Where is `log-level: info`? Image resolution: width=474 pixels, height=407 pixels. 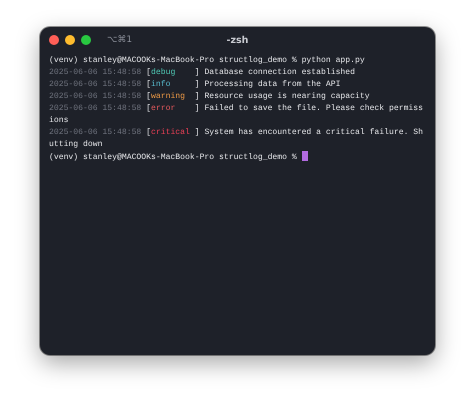 log-level: info is located at coordinates (161, 85).